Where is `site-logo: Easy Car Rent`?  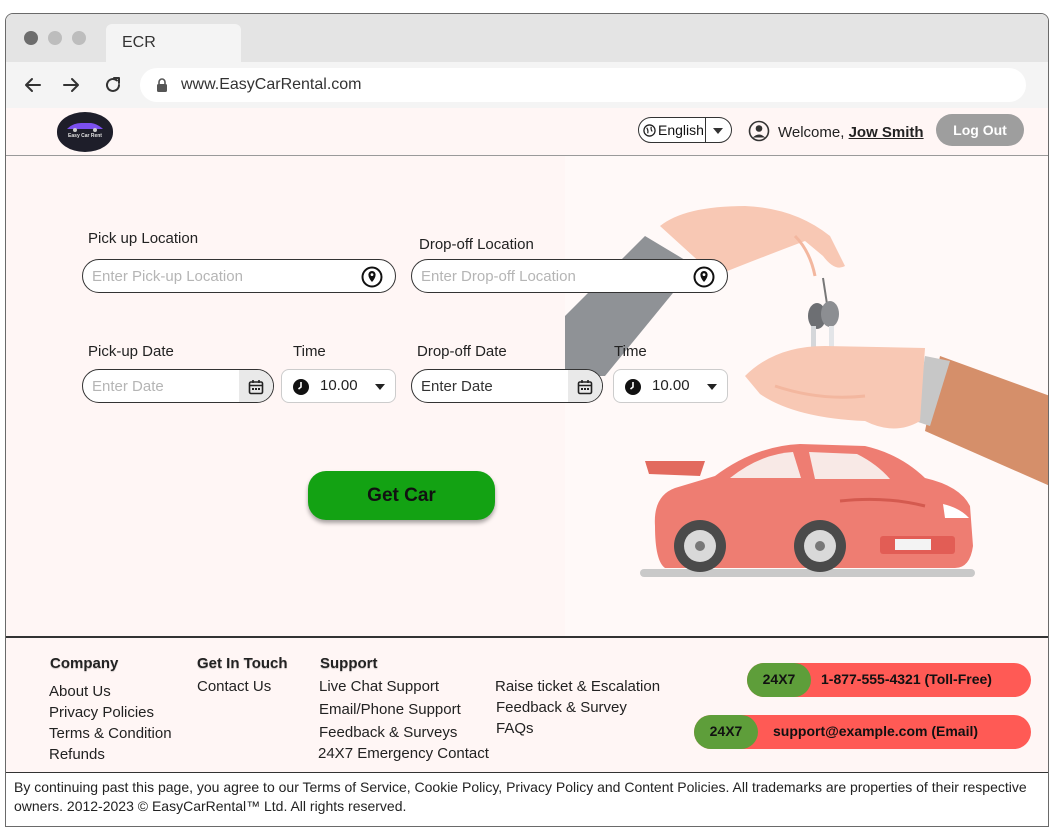 site-logo: Easy Car Rent is located at coordinates (85, 132).